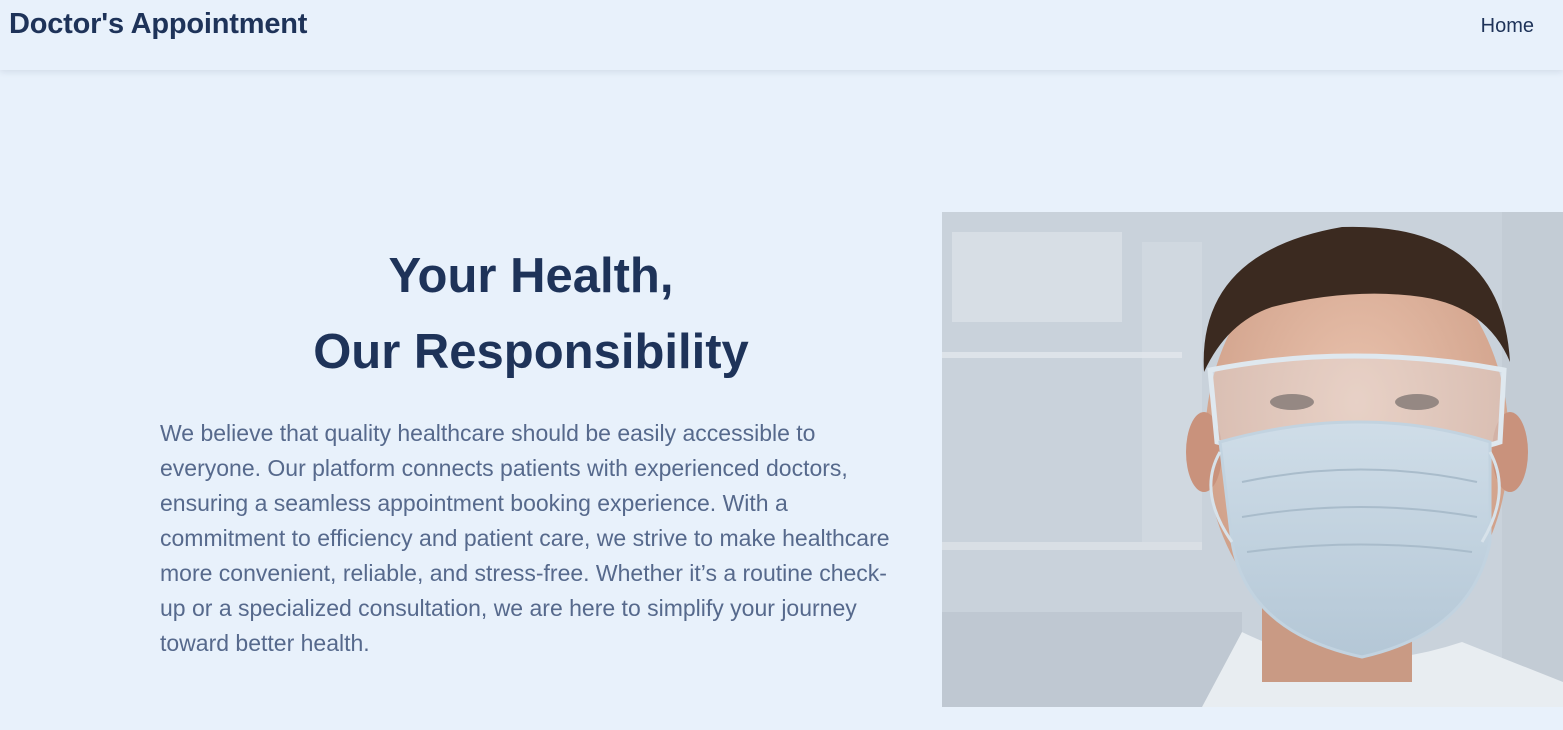  What do you see at coordinates (531, 352) in the screenshot?
I see `hero-title-line2: Our Responsibility` at bounding box center [531, 352].